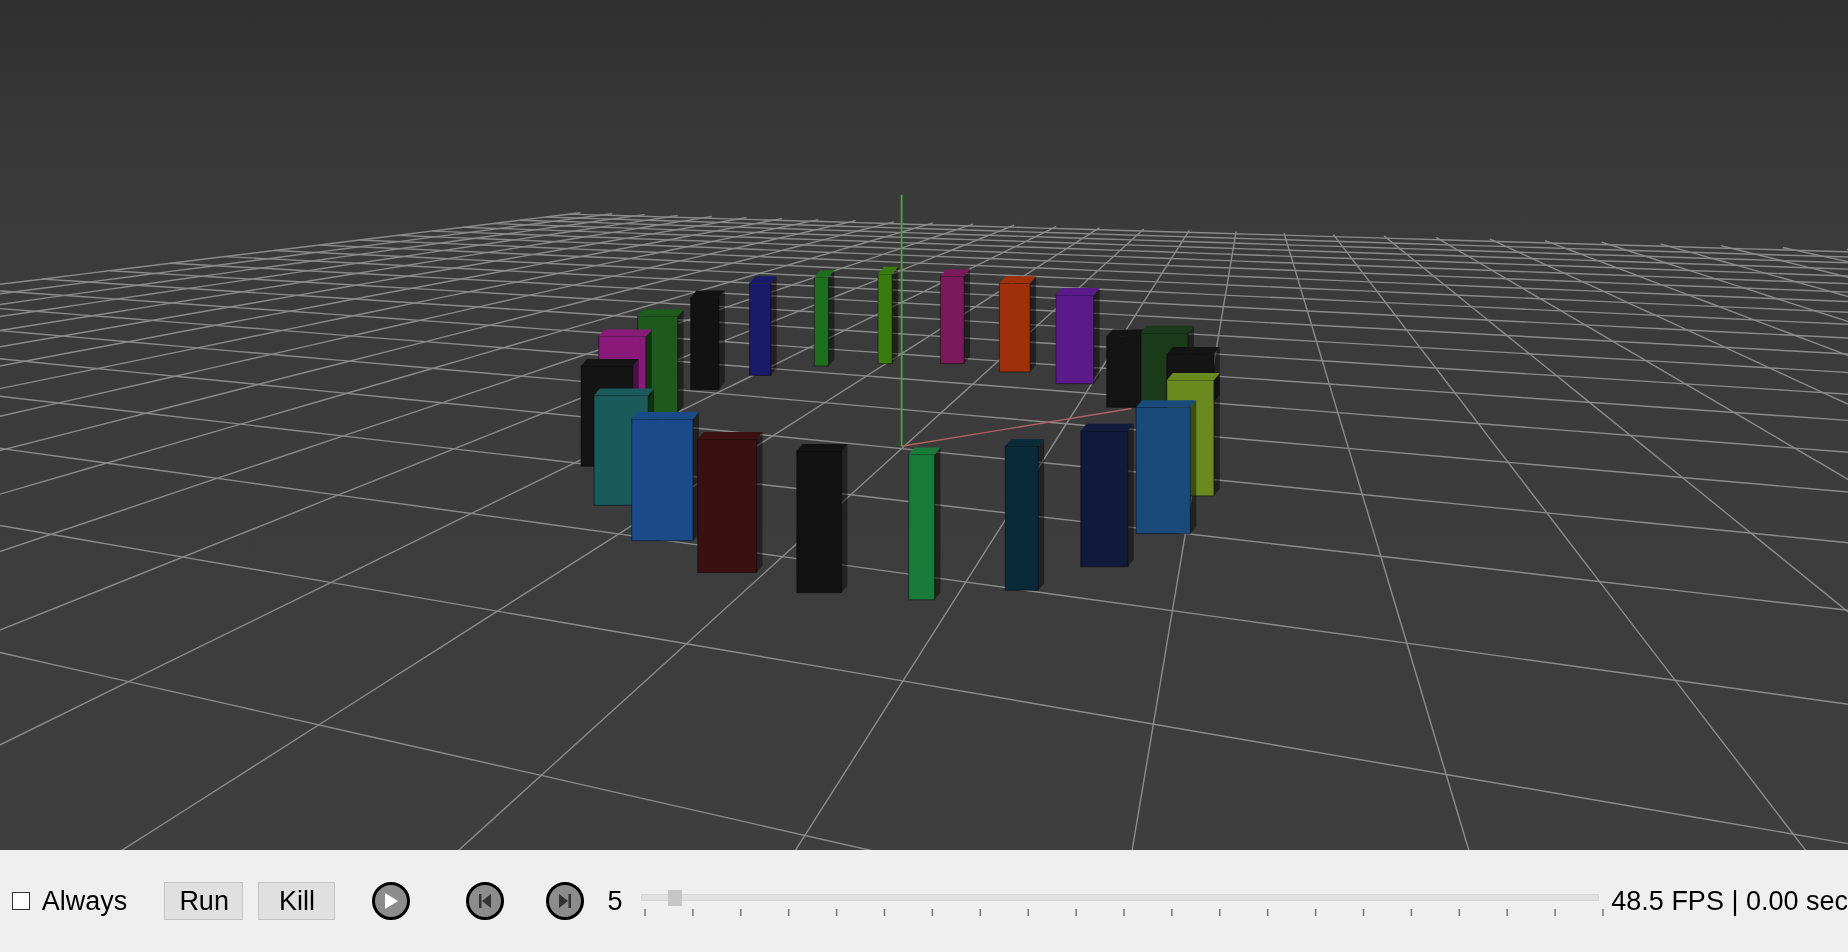 Image resolution: width=1848 pixels, height=952 pixels. I want to click on step-back-icon, so click(485, 901).